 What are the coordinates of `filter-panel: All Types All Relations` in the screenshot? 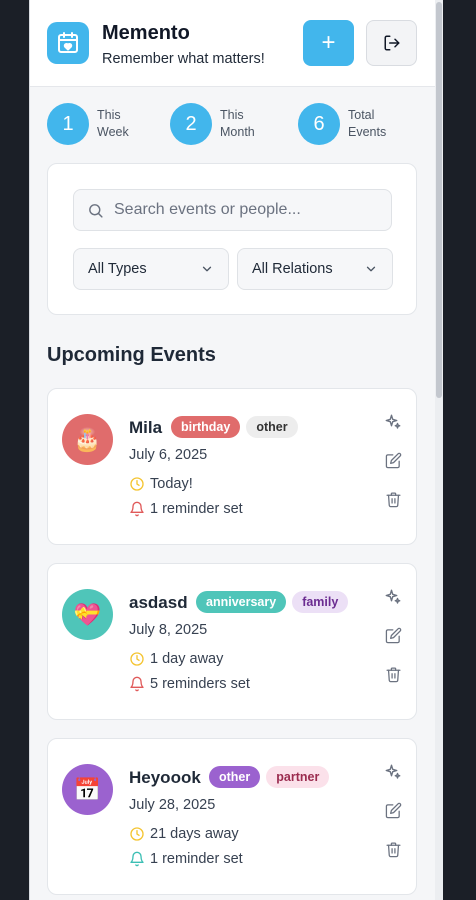 It's located at (232, 239).